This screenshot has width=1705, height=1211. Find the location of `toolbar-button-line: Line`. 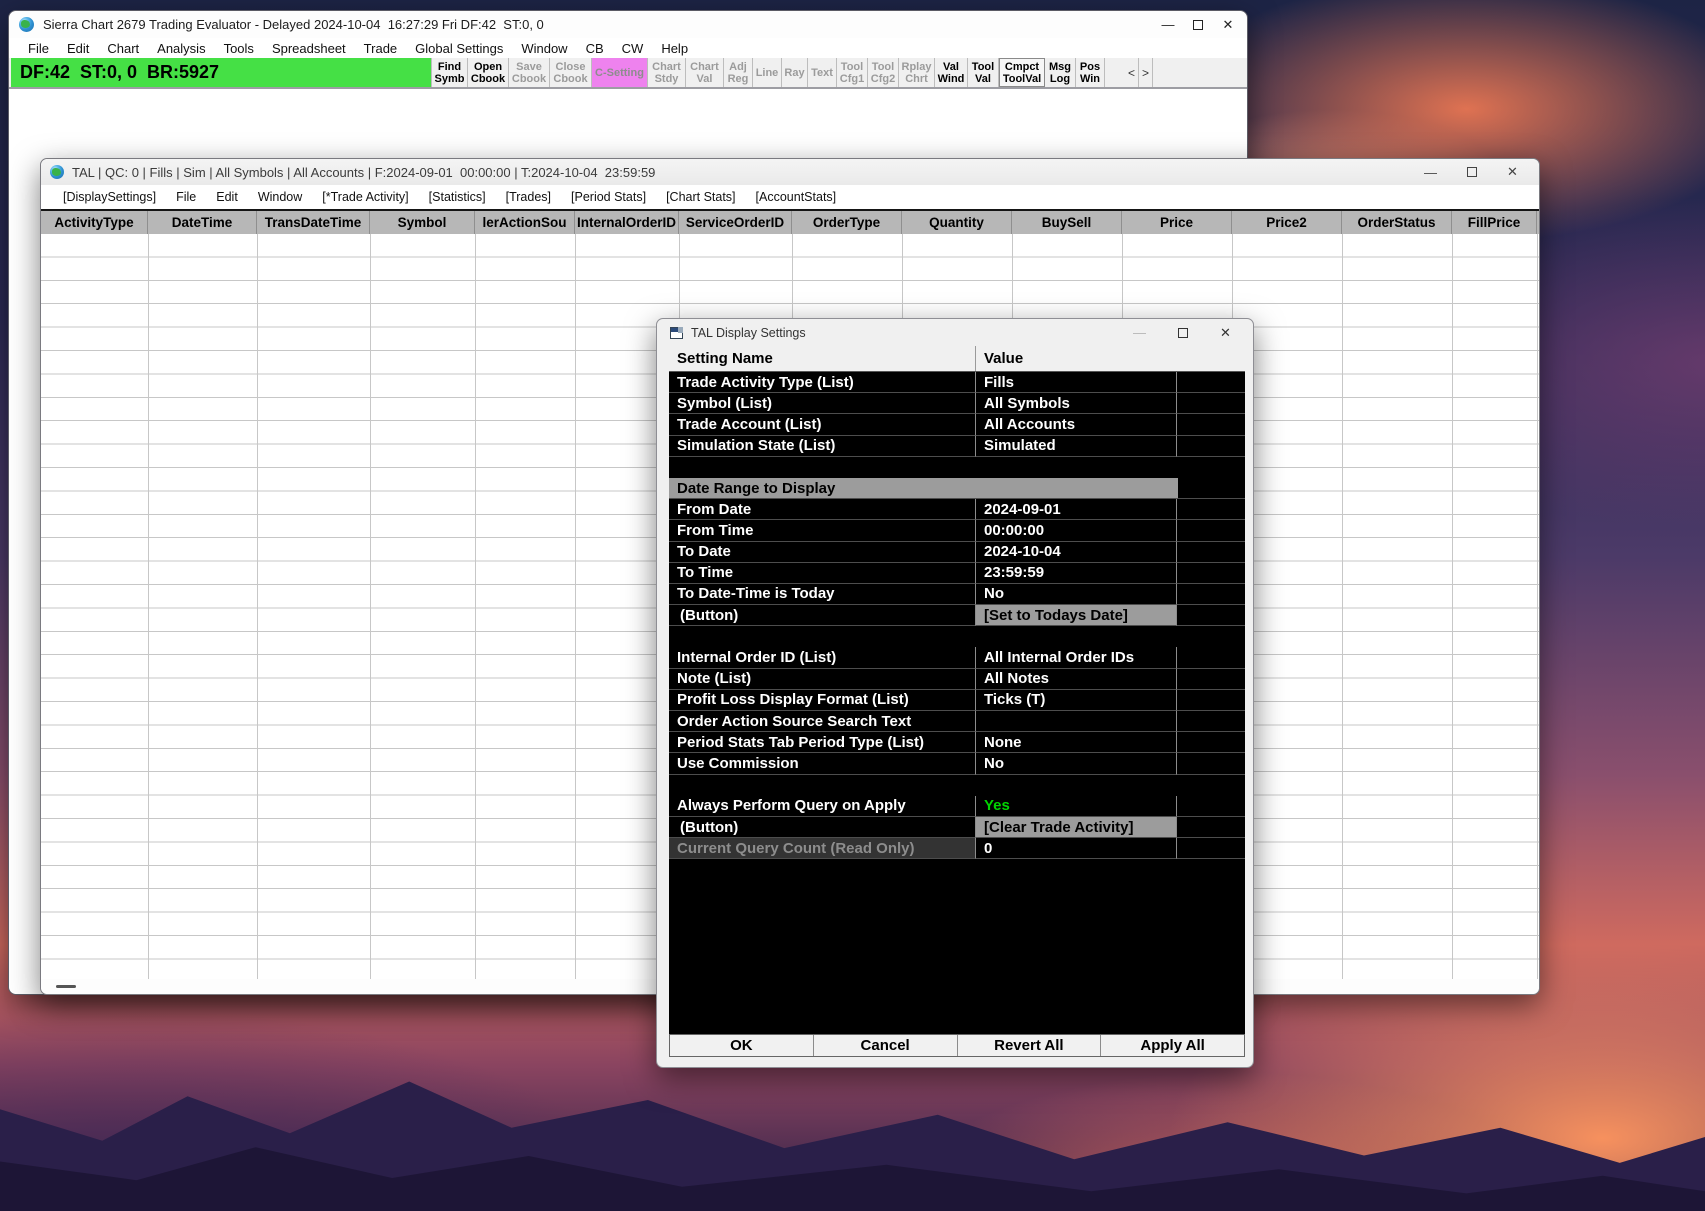

toolbar-button-line: Line is located at coordinates (767, 72).